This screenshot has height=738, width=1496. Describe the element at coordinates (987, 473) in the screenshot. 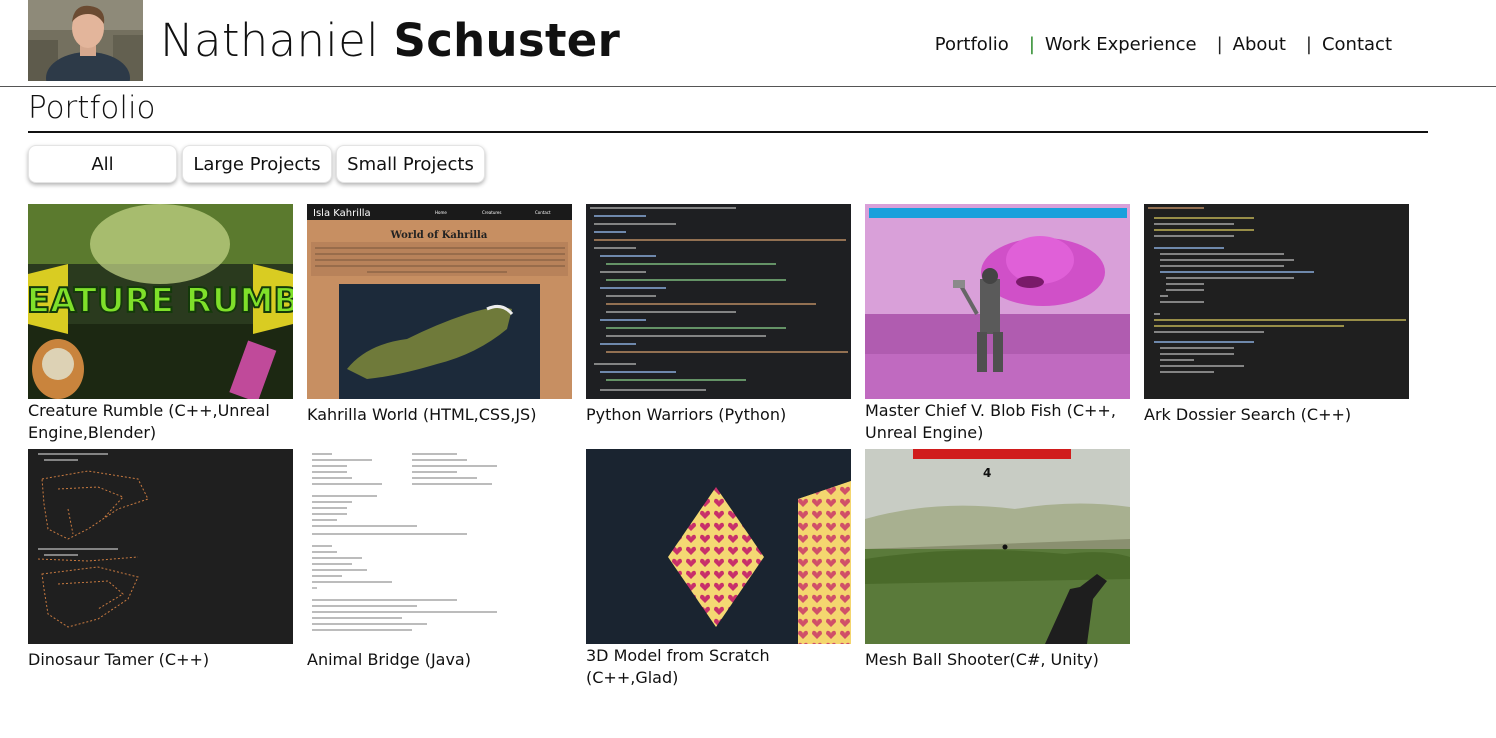

I see `thumb-score-counter: 4` at that location.